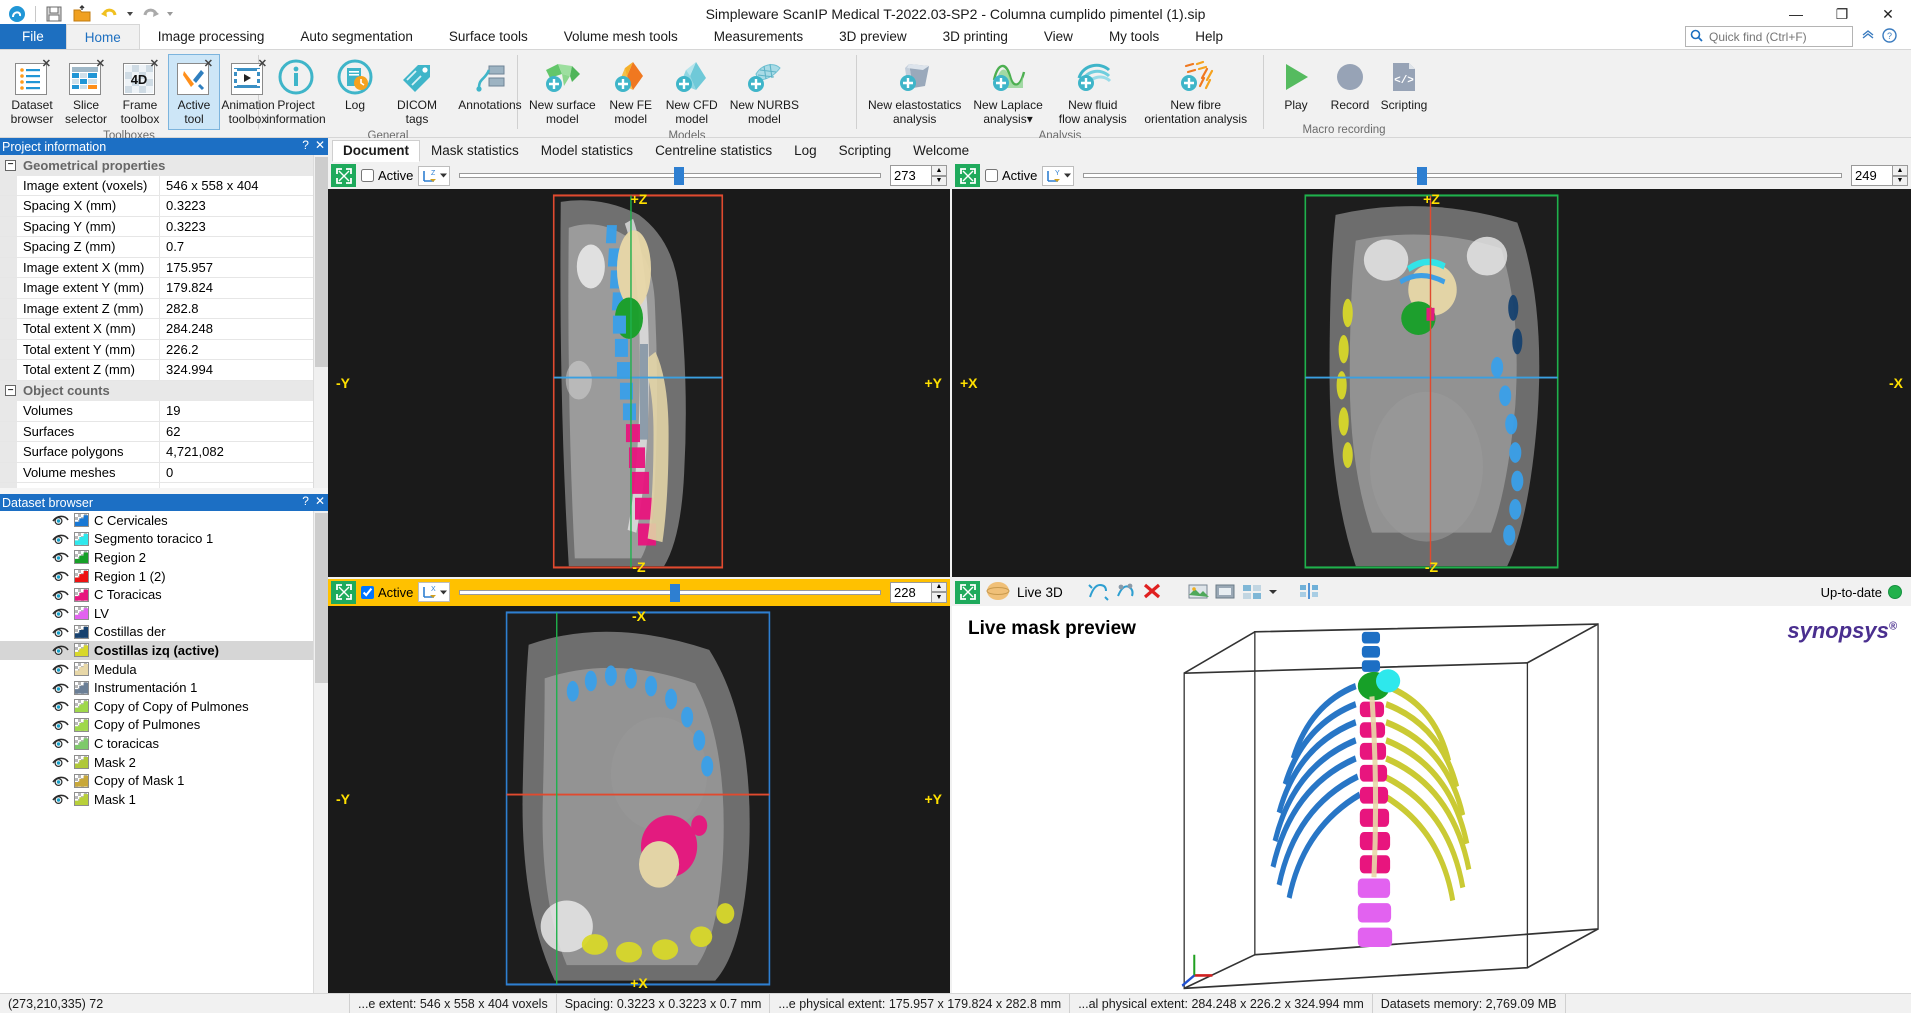  Describe the element at coordinates (164, 594) in the screenshot. I see `list-item: C Toracicas` at that location.